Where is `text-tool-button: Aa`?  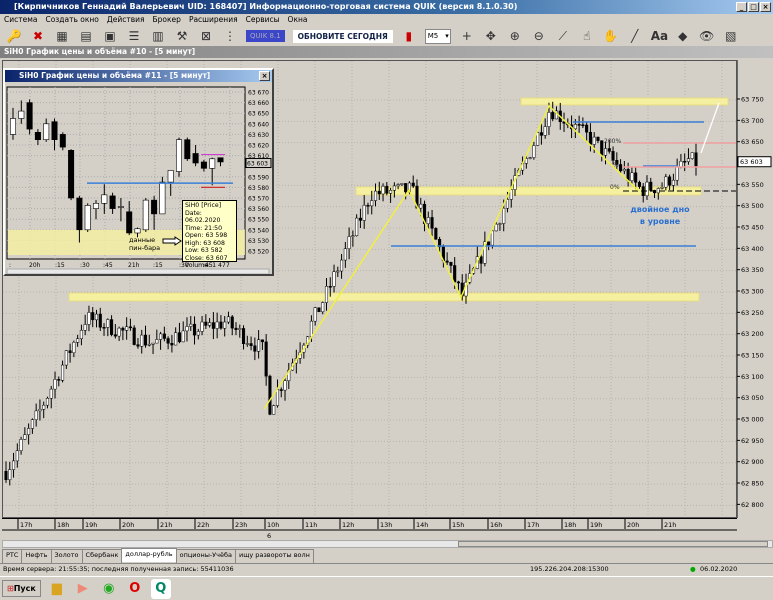 text-tool-button: Aa is located at coordinates (659, 36).